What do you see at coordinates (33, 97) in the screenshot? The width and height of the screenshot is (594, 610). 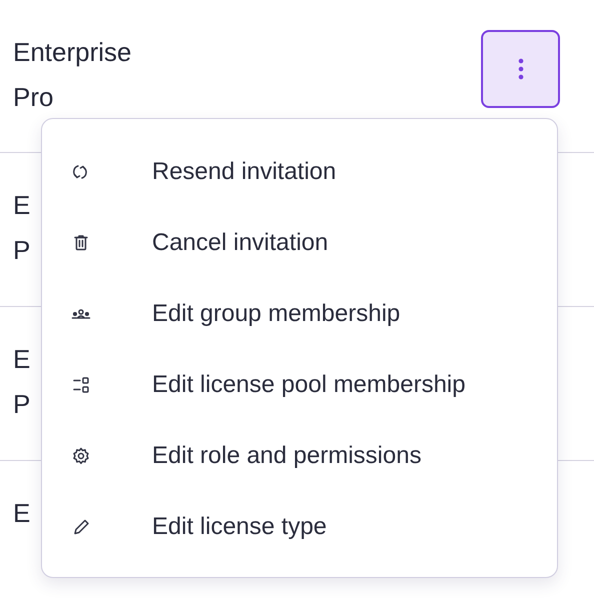 I see `plan-name: Pro` at bounding box center [33, 97].